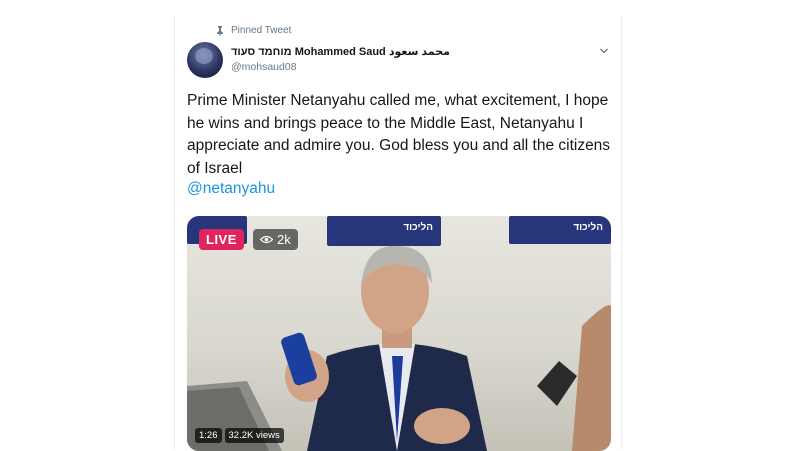  What do you see at coordinates (208, 435) in the screenshot?
I see `video-duration: 1:26` at bounding box center [208, 435].